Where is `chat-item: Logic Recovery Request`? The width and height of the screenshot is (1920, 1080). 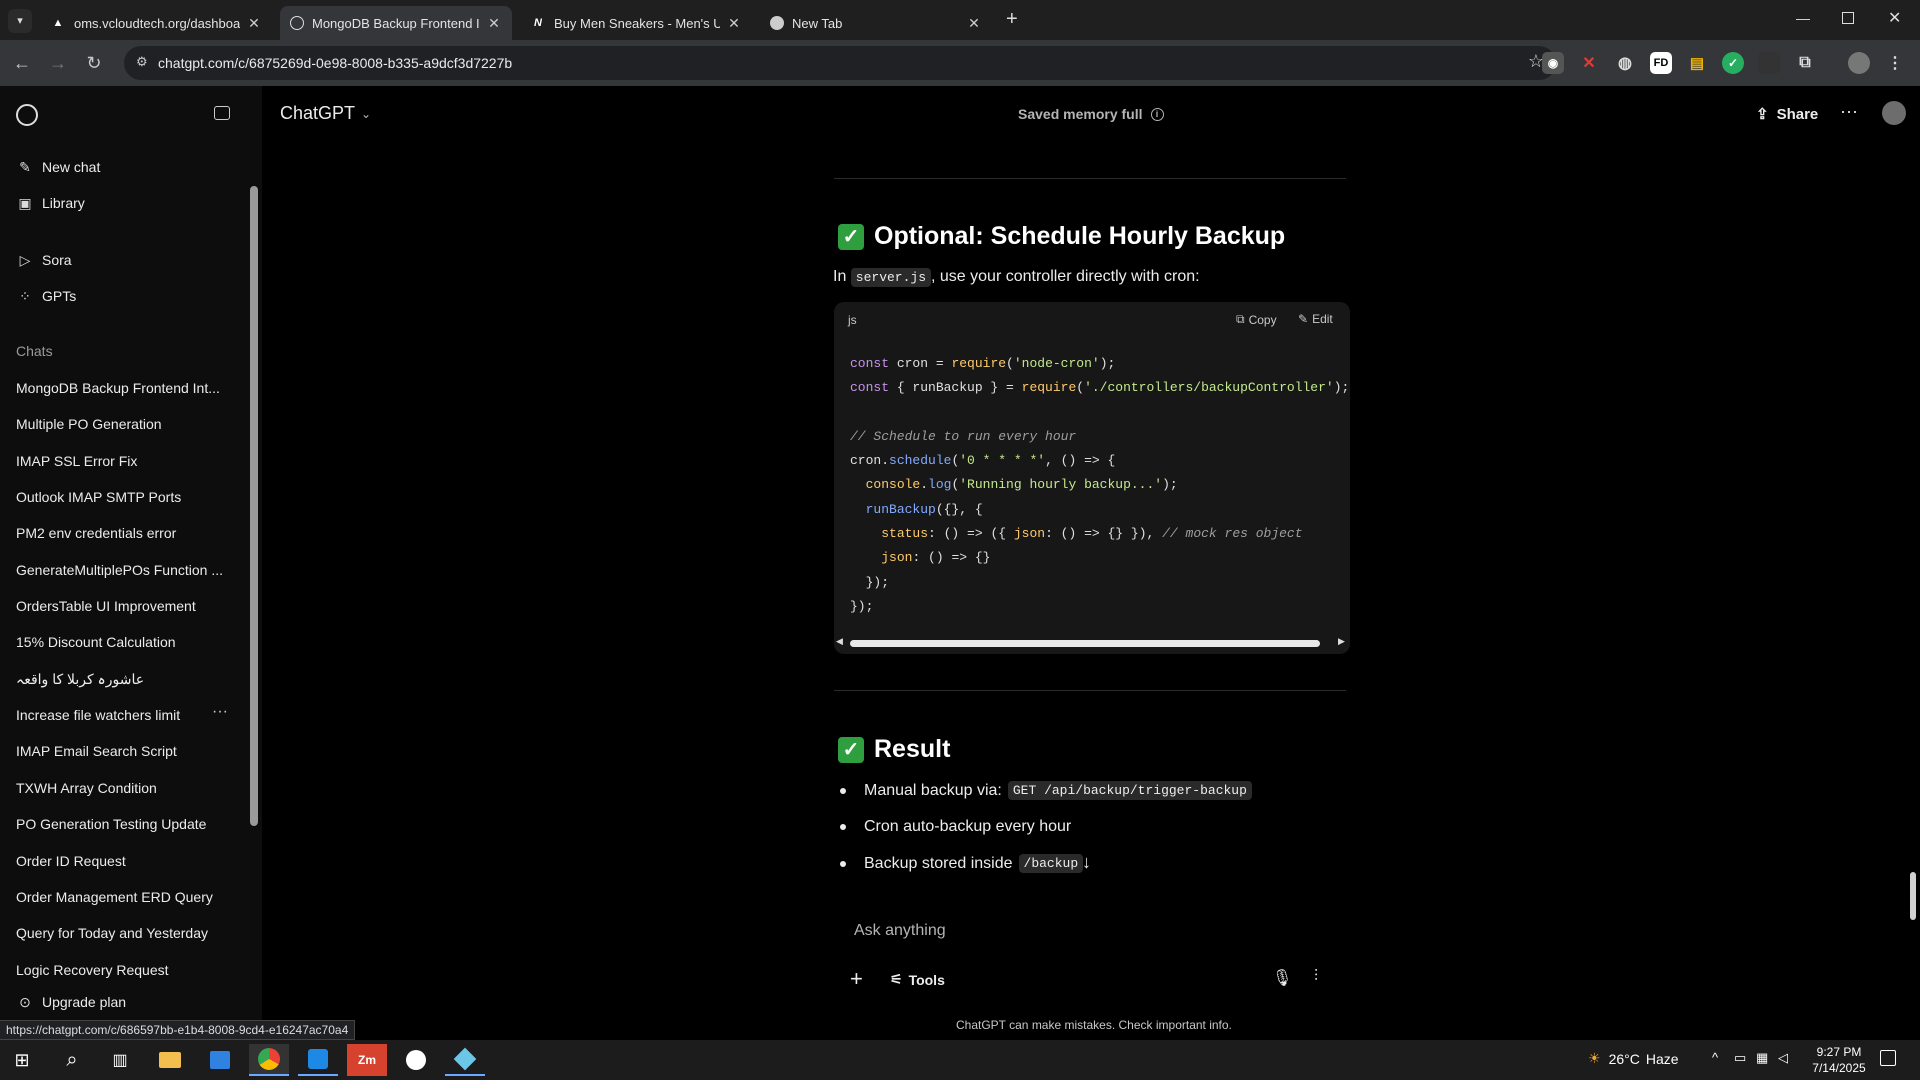
chat-item: Logic Recovery Request is located at coordinates (126, 970).